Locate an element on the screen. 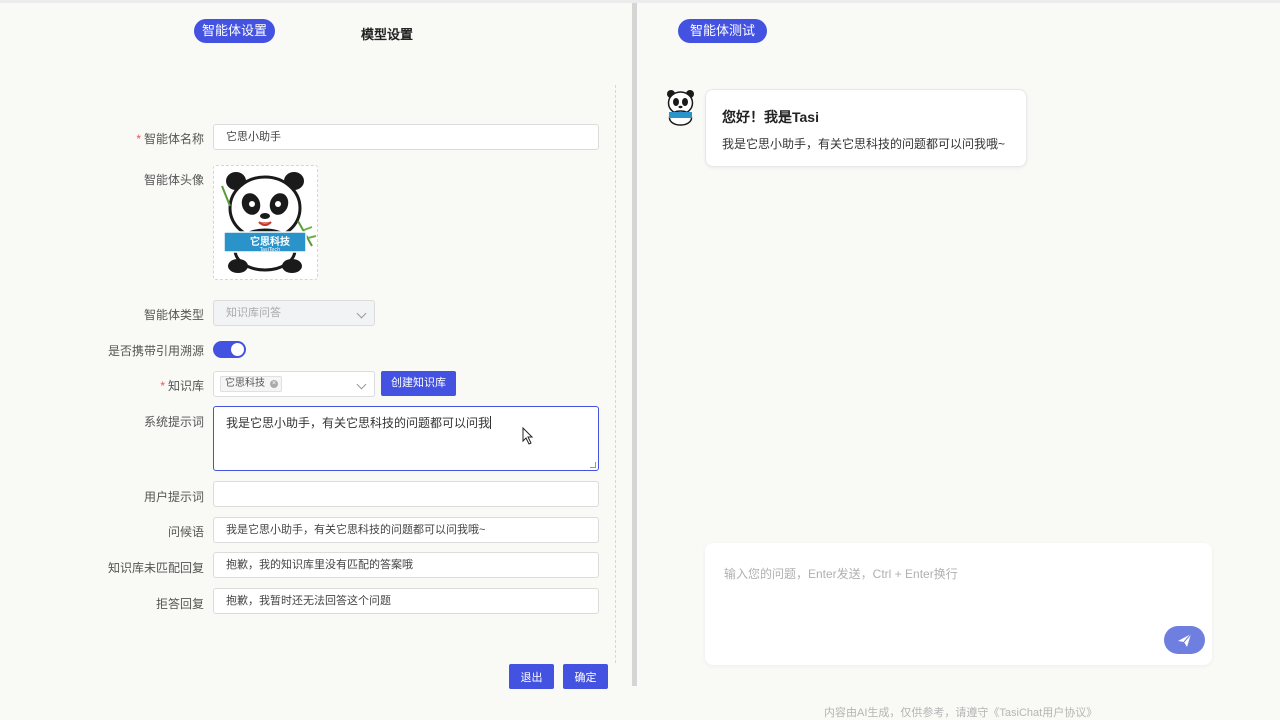  chat-input-placeholder: 输入您的问题，Enter发送，Ctrl + Enter换行 is located at coordinates (841, 573).